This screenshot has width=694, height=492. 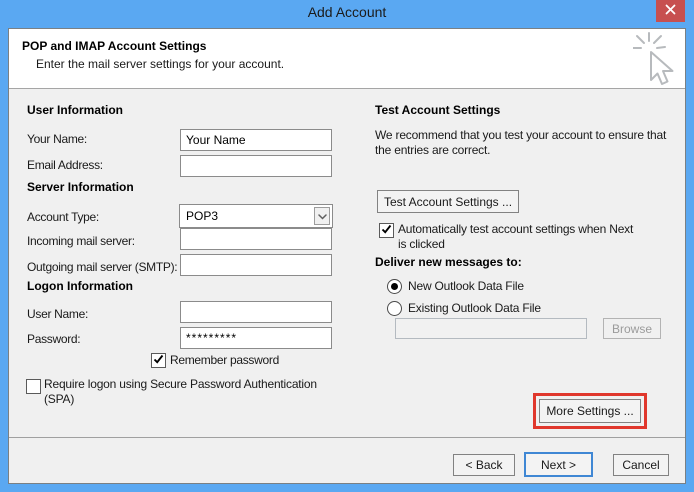 I want to click on server-information-heading: Server Information, so click(x=80, y=187).